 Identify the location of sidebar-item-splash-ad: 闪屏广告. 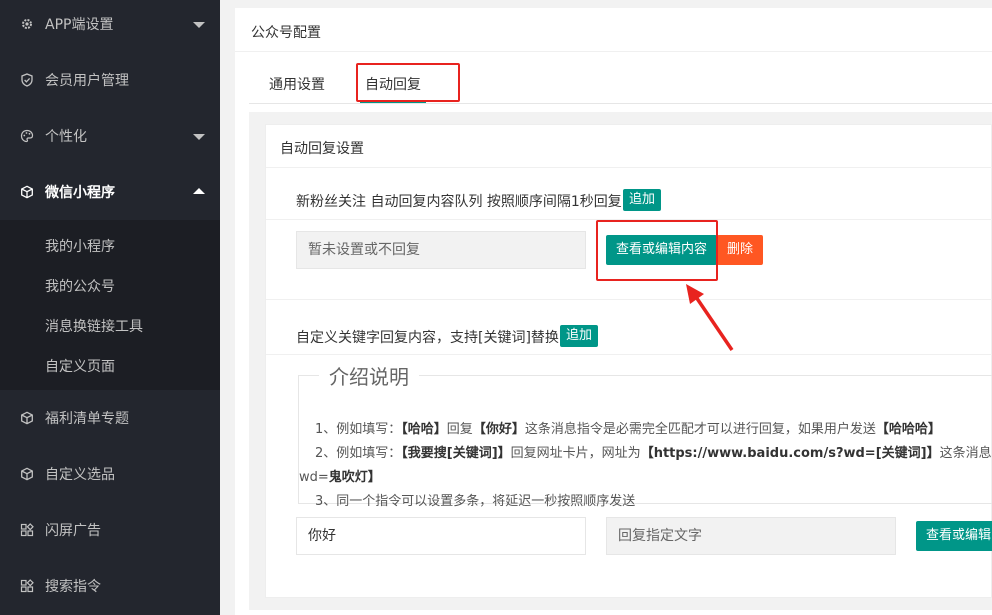
(110, 530).